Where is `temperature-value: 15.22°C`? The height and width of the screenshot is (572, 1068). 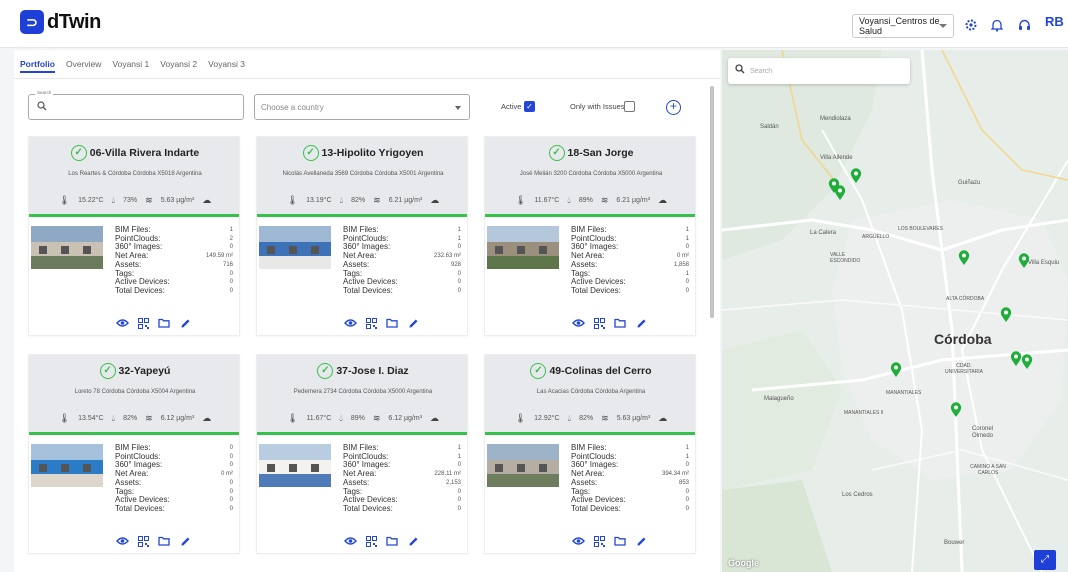
temperature-value: 15.22°C is located at coordinates (91, 200).